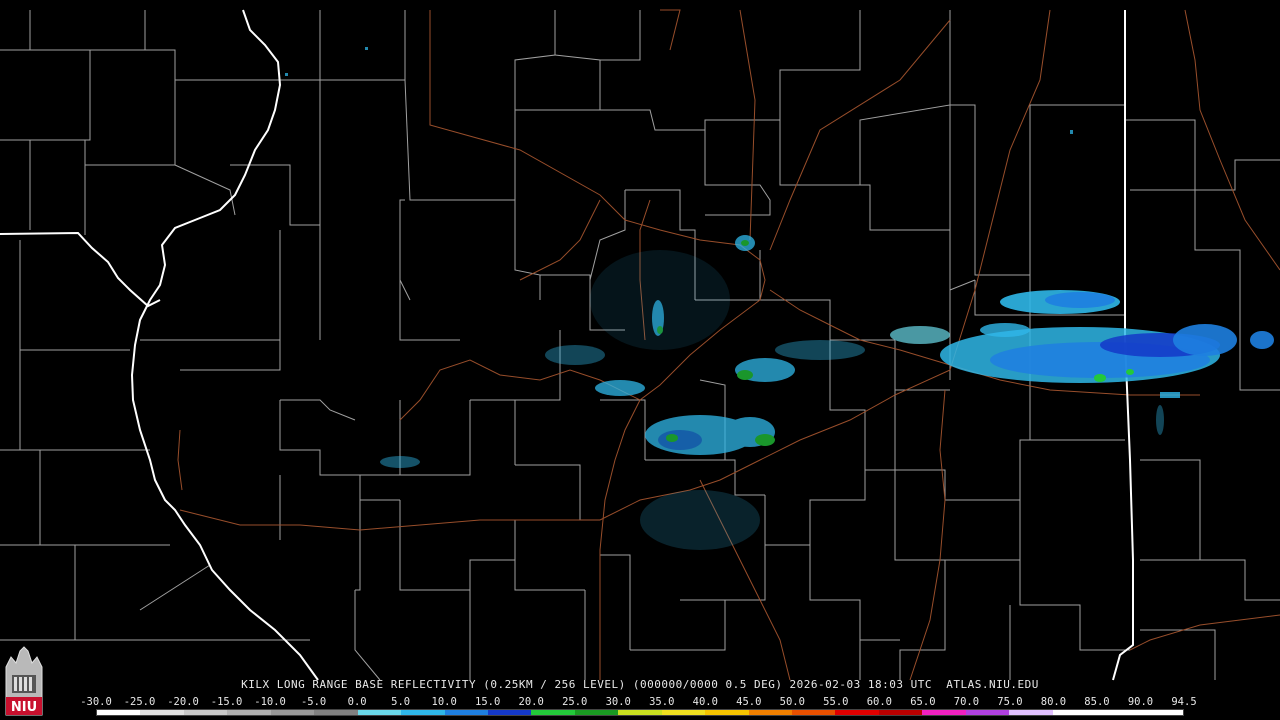  What do you see at coordinates (444, 702) in the screenshot?
I see `scale-label: 10.0` at bounding box center [444, 702].